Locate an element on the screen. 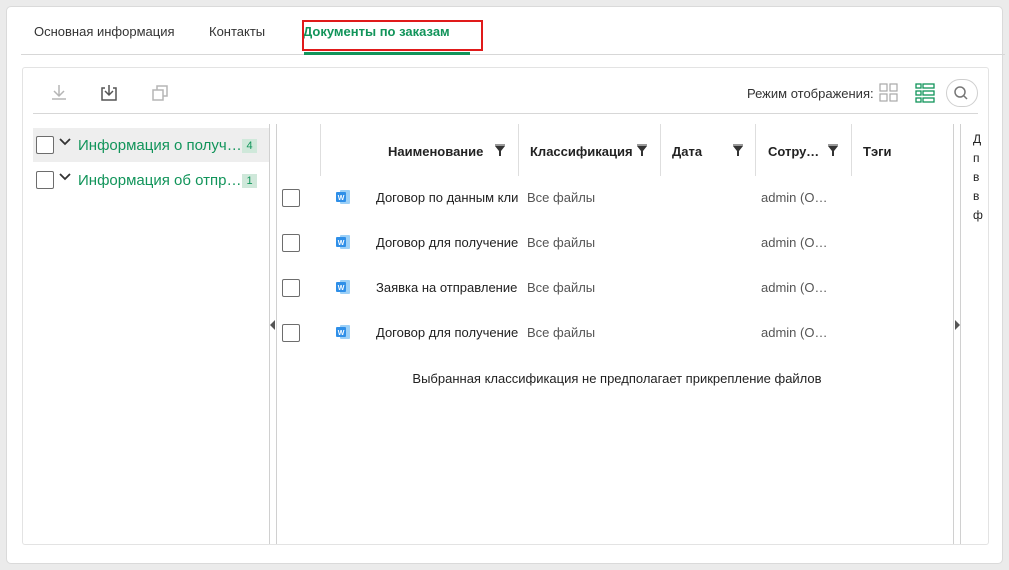  copy-icon is located at coordinates (160, 93).